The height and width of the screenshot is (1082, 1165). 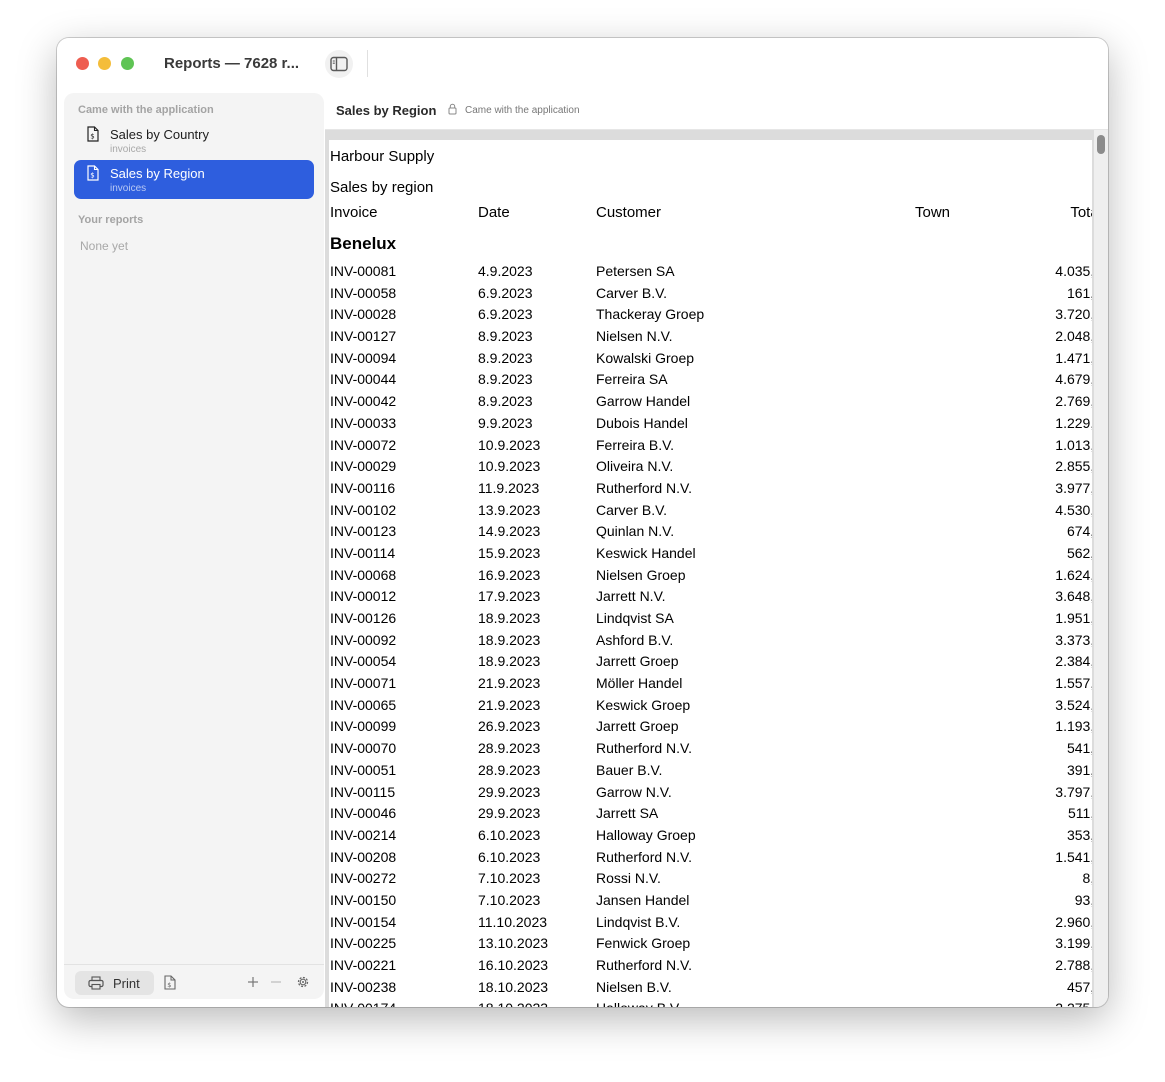 I want to click on total-cell: 2.048,2, so click(x=1073, y=336).